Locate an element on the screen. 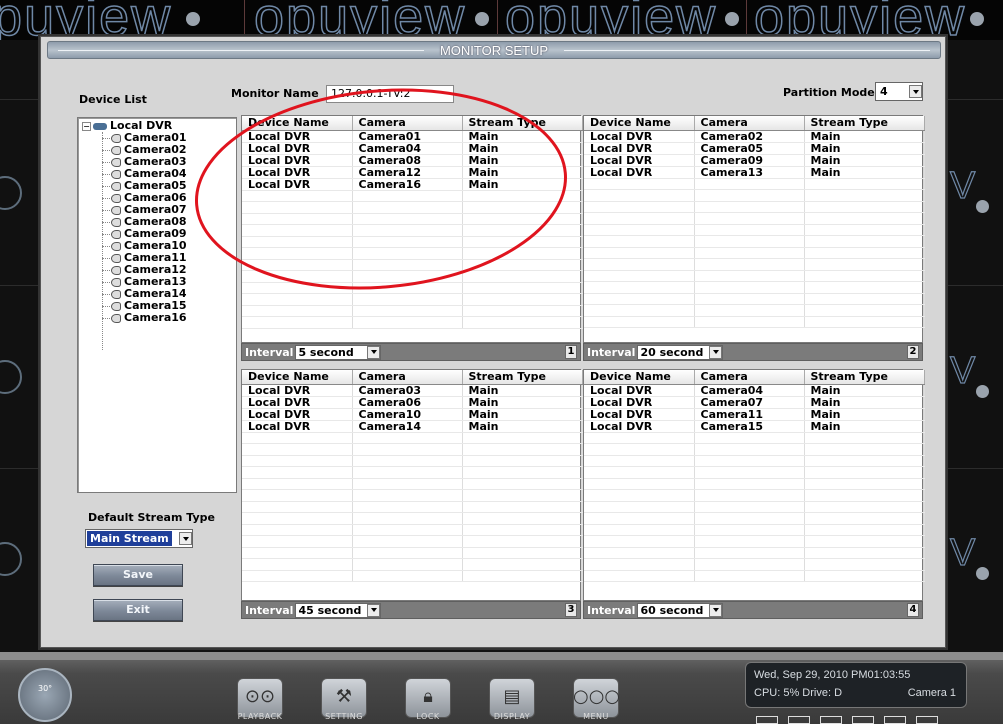 The height and width of the screenshot is (724, 1003). table-row: Local DVR Camera06 Main is located at coordinates (412, 402).